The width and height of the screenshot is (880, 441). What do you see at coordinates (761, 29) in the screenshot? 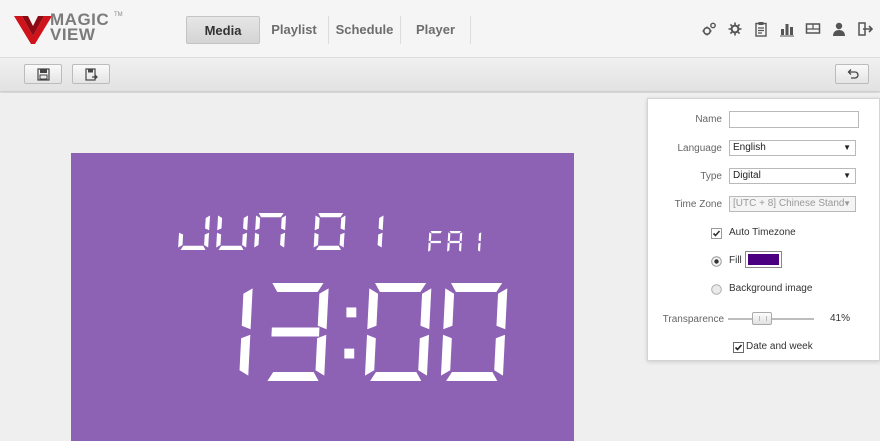
I see `clipboard-icon` at bounding box center [761, 29].